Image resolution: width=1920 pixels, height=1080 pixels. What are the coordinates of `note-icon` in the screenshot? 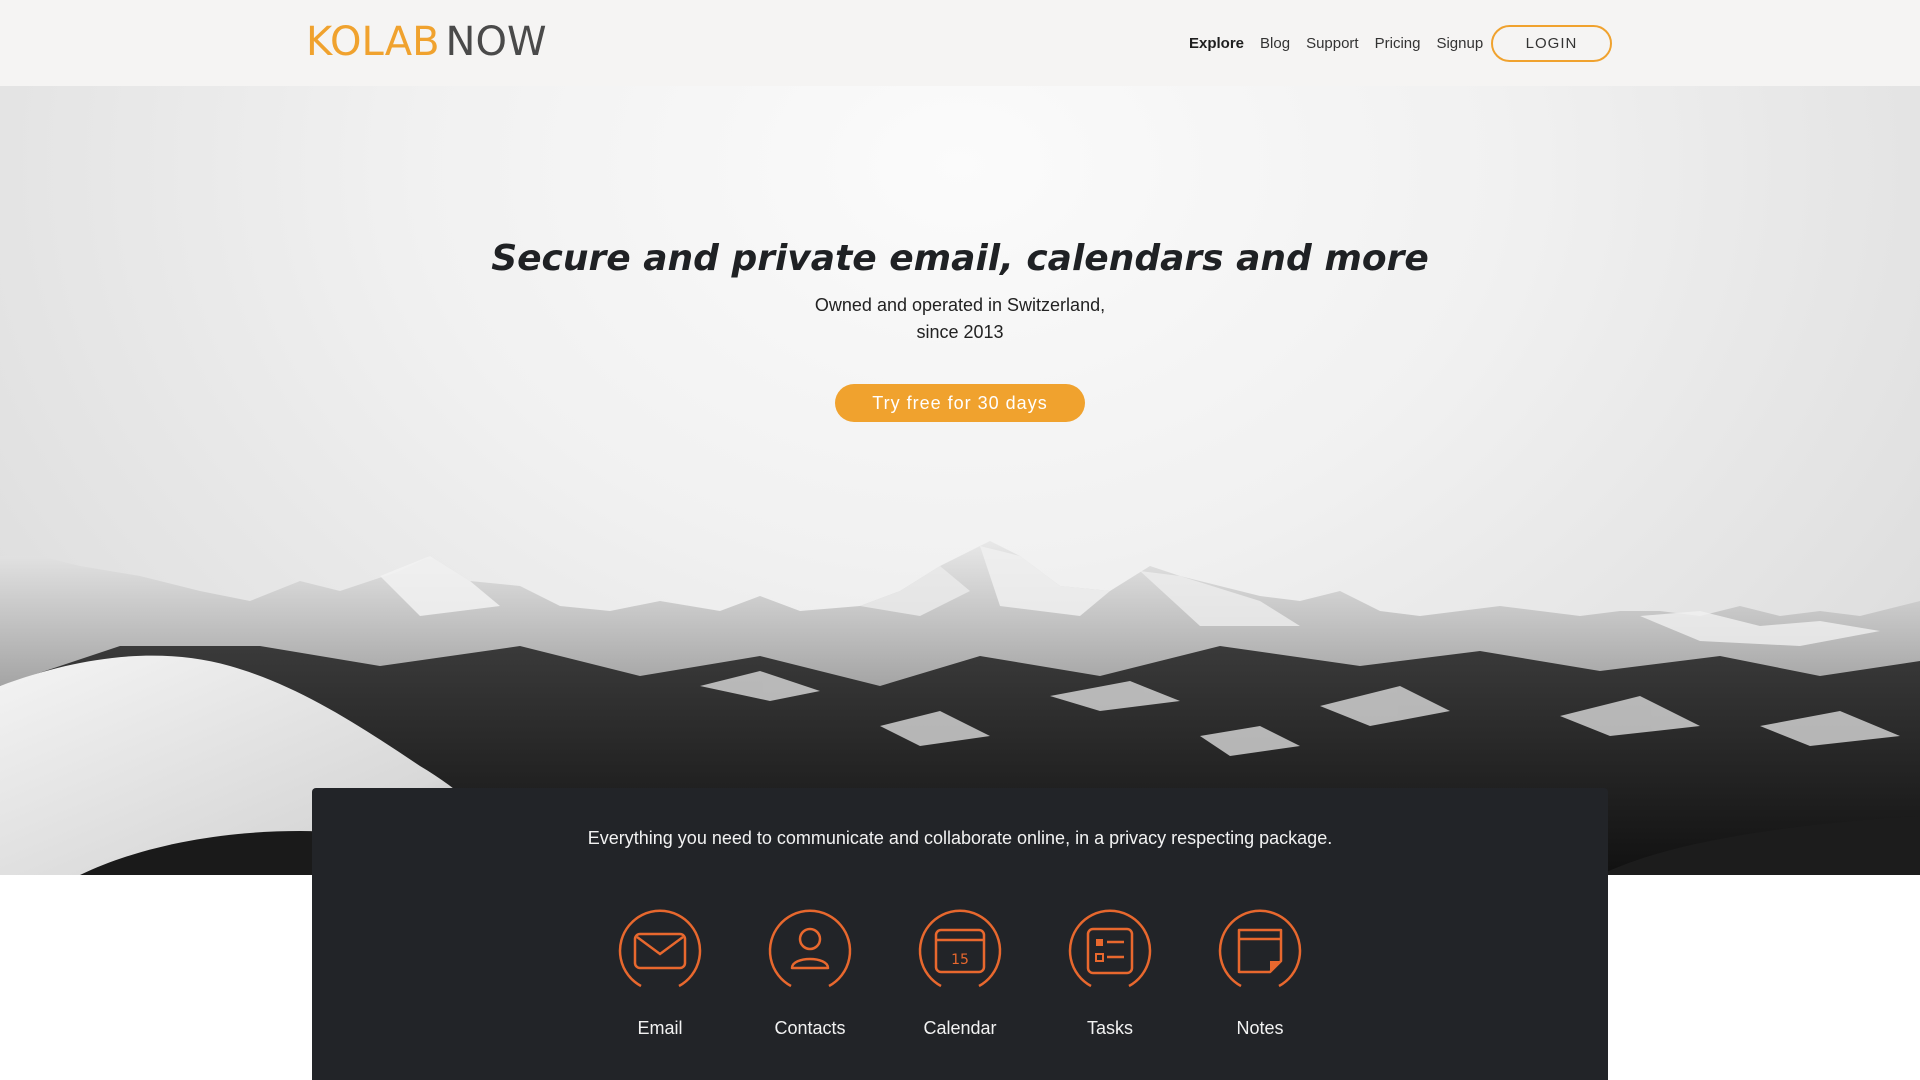 It's located at (1260, 948).